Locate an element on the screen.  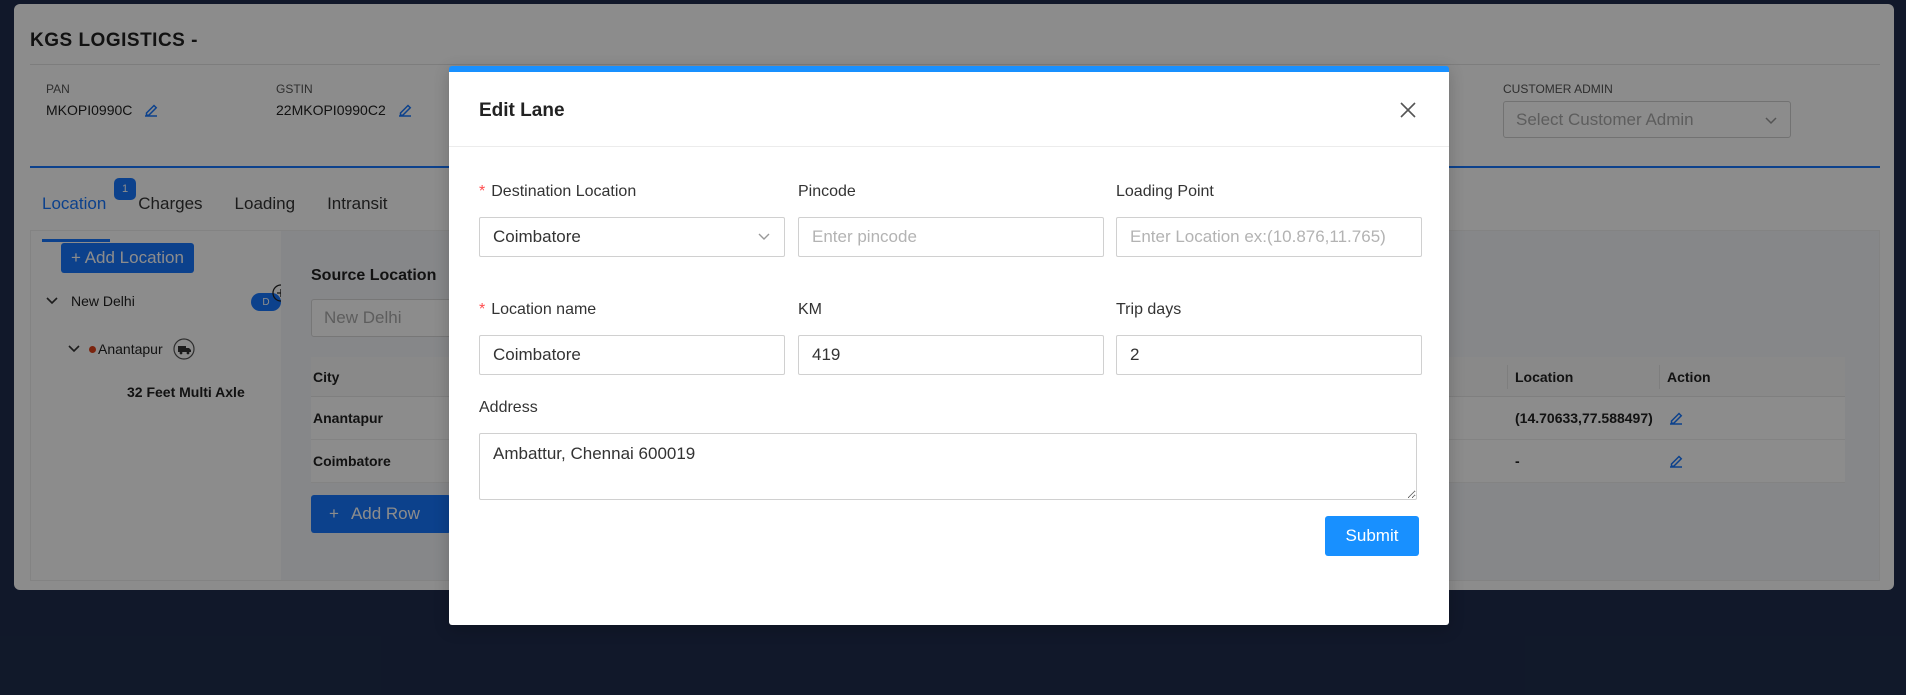
address-label: Address is located at coordinates (508, 407).